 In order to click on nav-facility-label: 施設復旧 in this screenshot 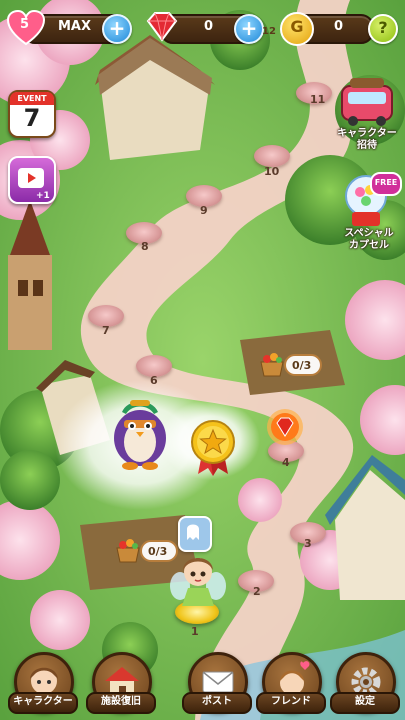, I will do `click(121, 703)`.